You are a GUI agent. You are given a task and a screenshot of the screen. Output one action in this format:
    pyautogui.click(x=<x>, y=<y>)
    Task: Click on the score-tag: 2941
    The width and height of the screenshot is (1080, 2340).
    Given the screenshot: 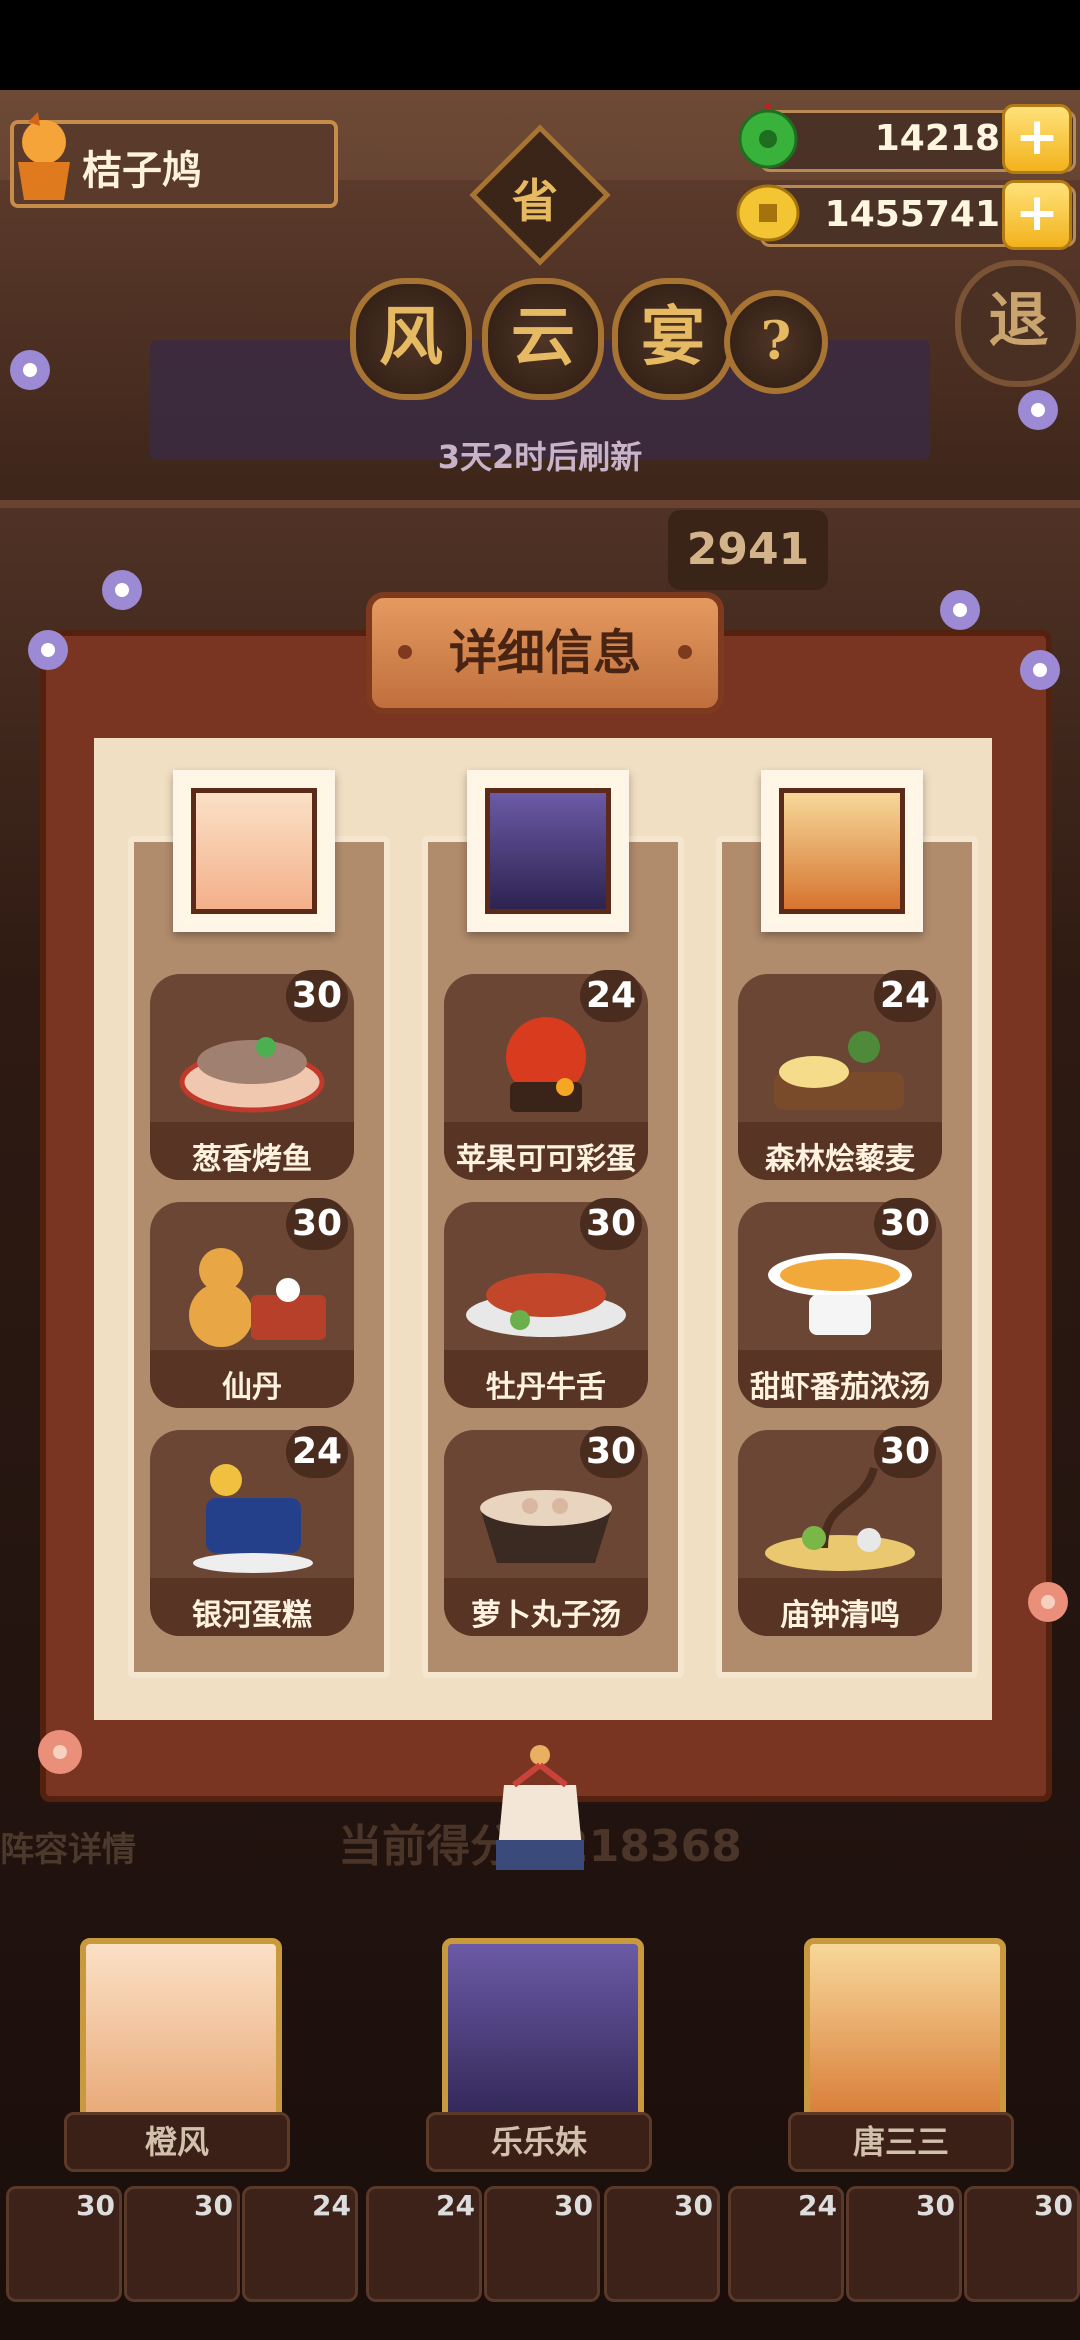 What is the action you would take?
    pyautogui.click(x=748, y=550)
    